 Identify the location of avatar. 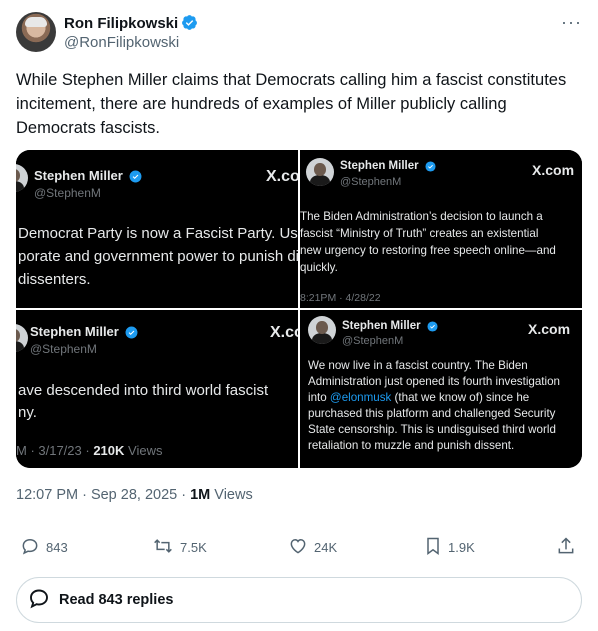
(36, 32).